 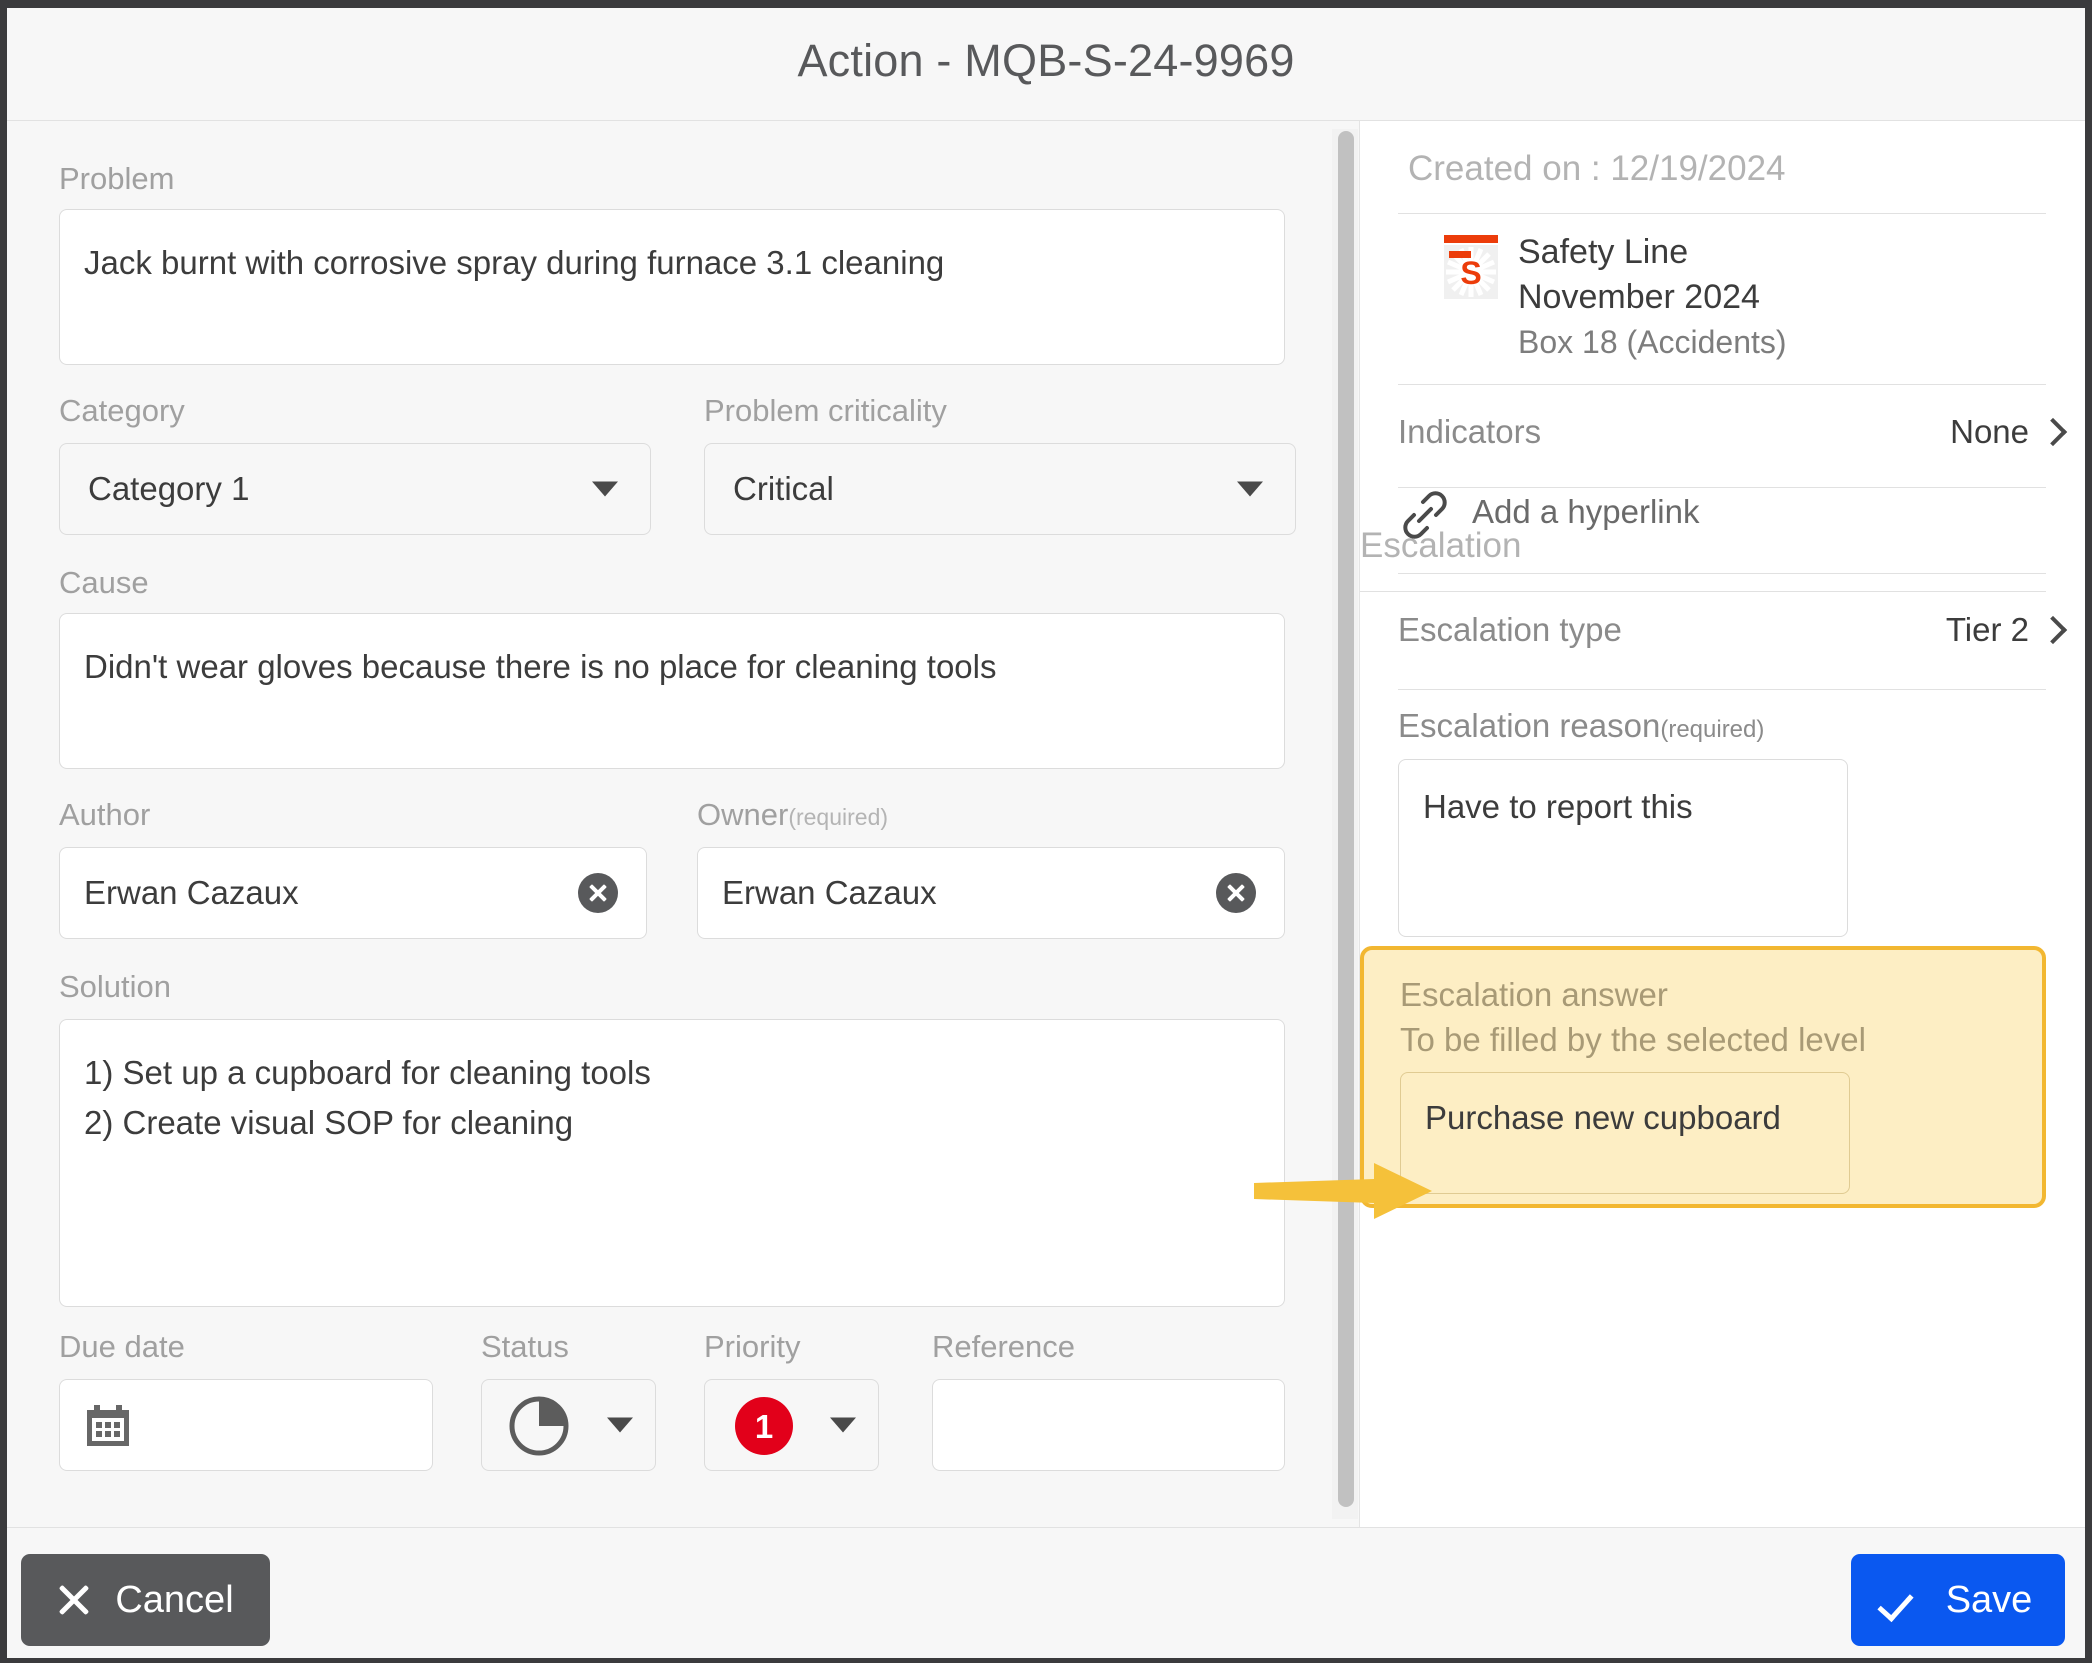 I want to click on reference-label: Reference, so click(x=1004, y=1346).